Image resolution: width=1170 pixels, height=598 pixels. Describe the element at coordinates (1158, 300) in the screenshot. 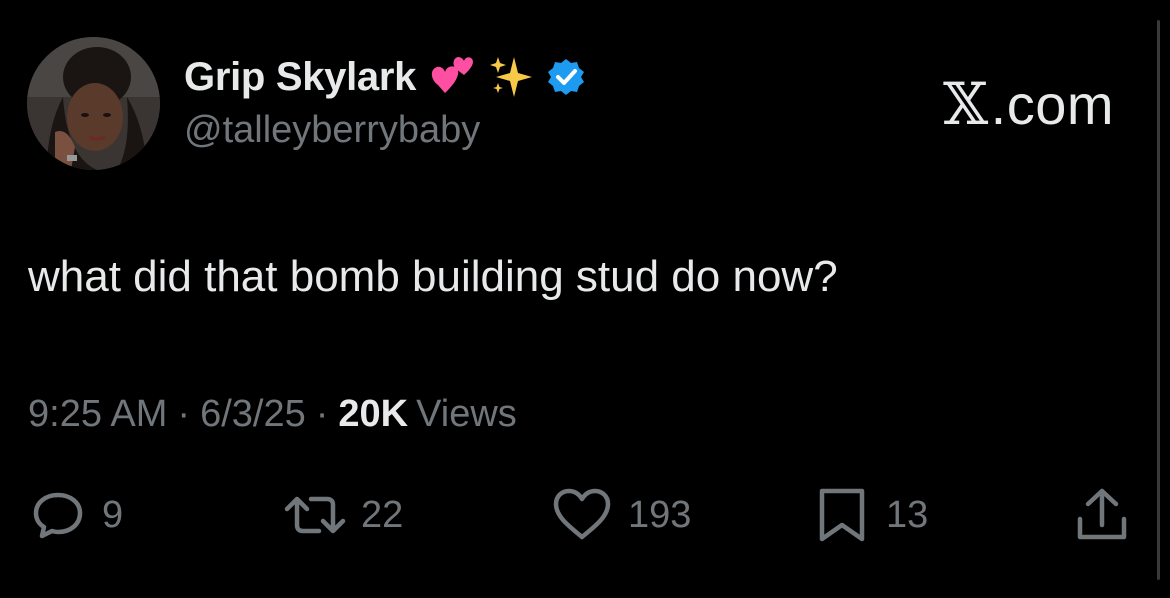

I see `scrollbar` at that location.